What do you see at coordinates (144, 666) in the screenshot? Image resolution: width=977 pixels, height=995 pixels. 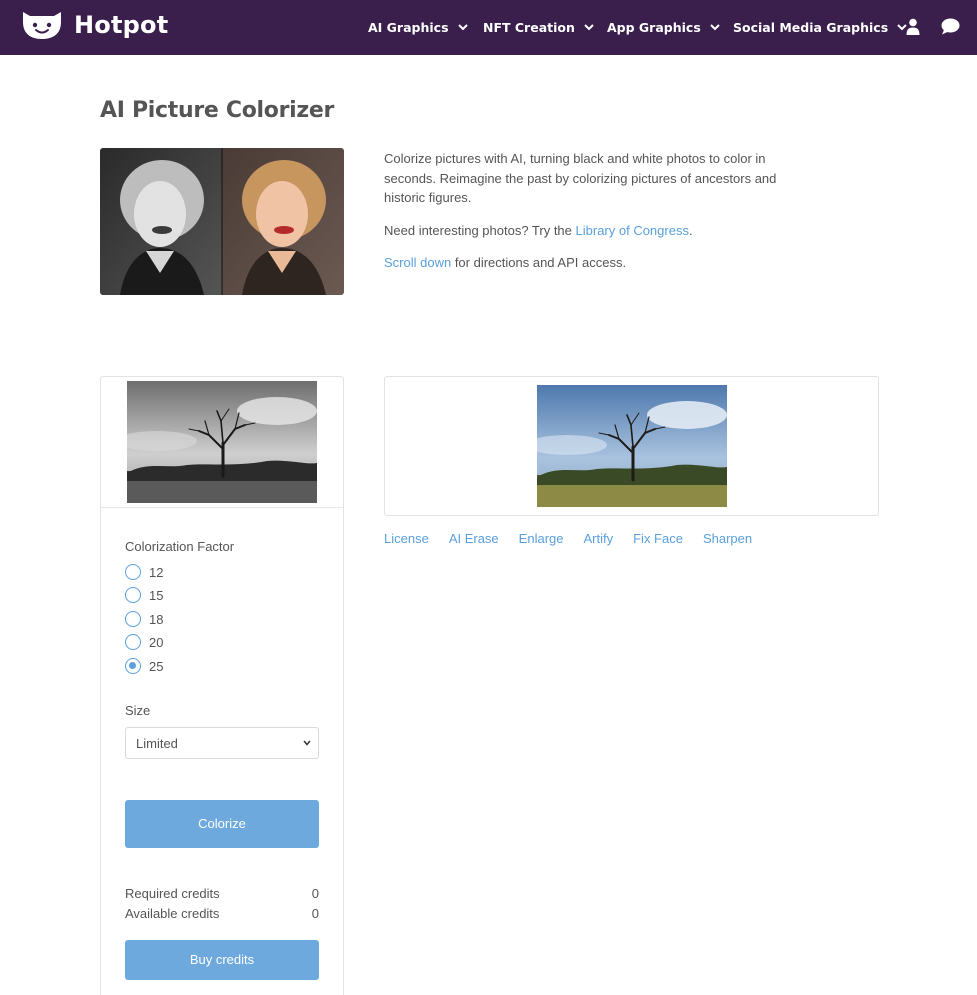 I see `factor-option-25: 25` at bounding box center [144, 666].